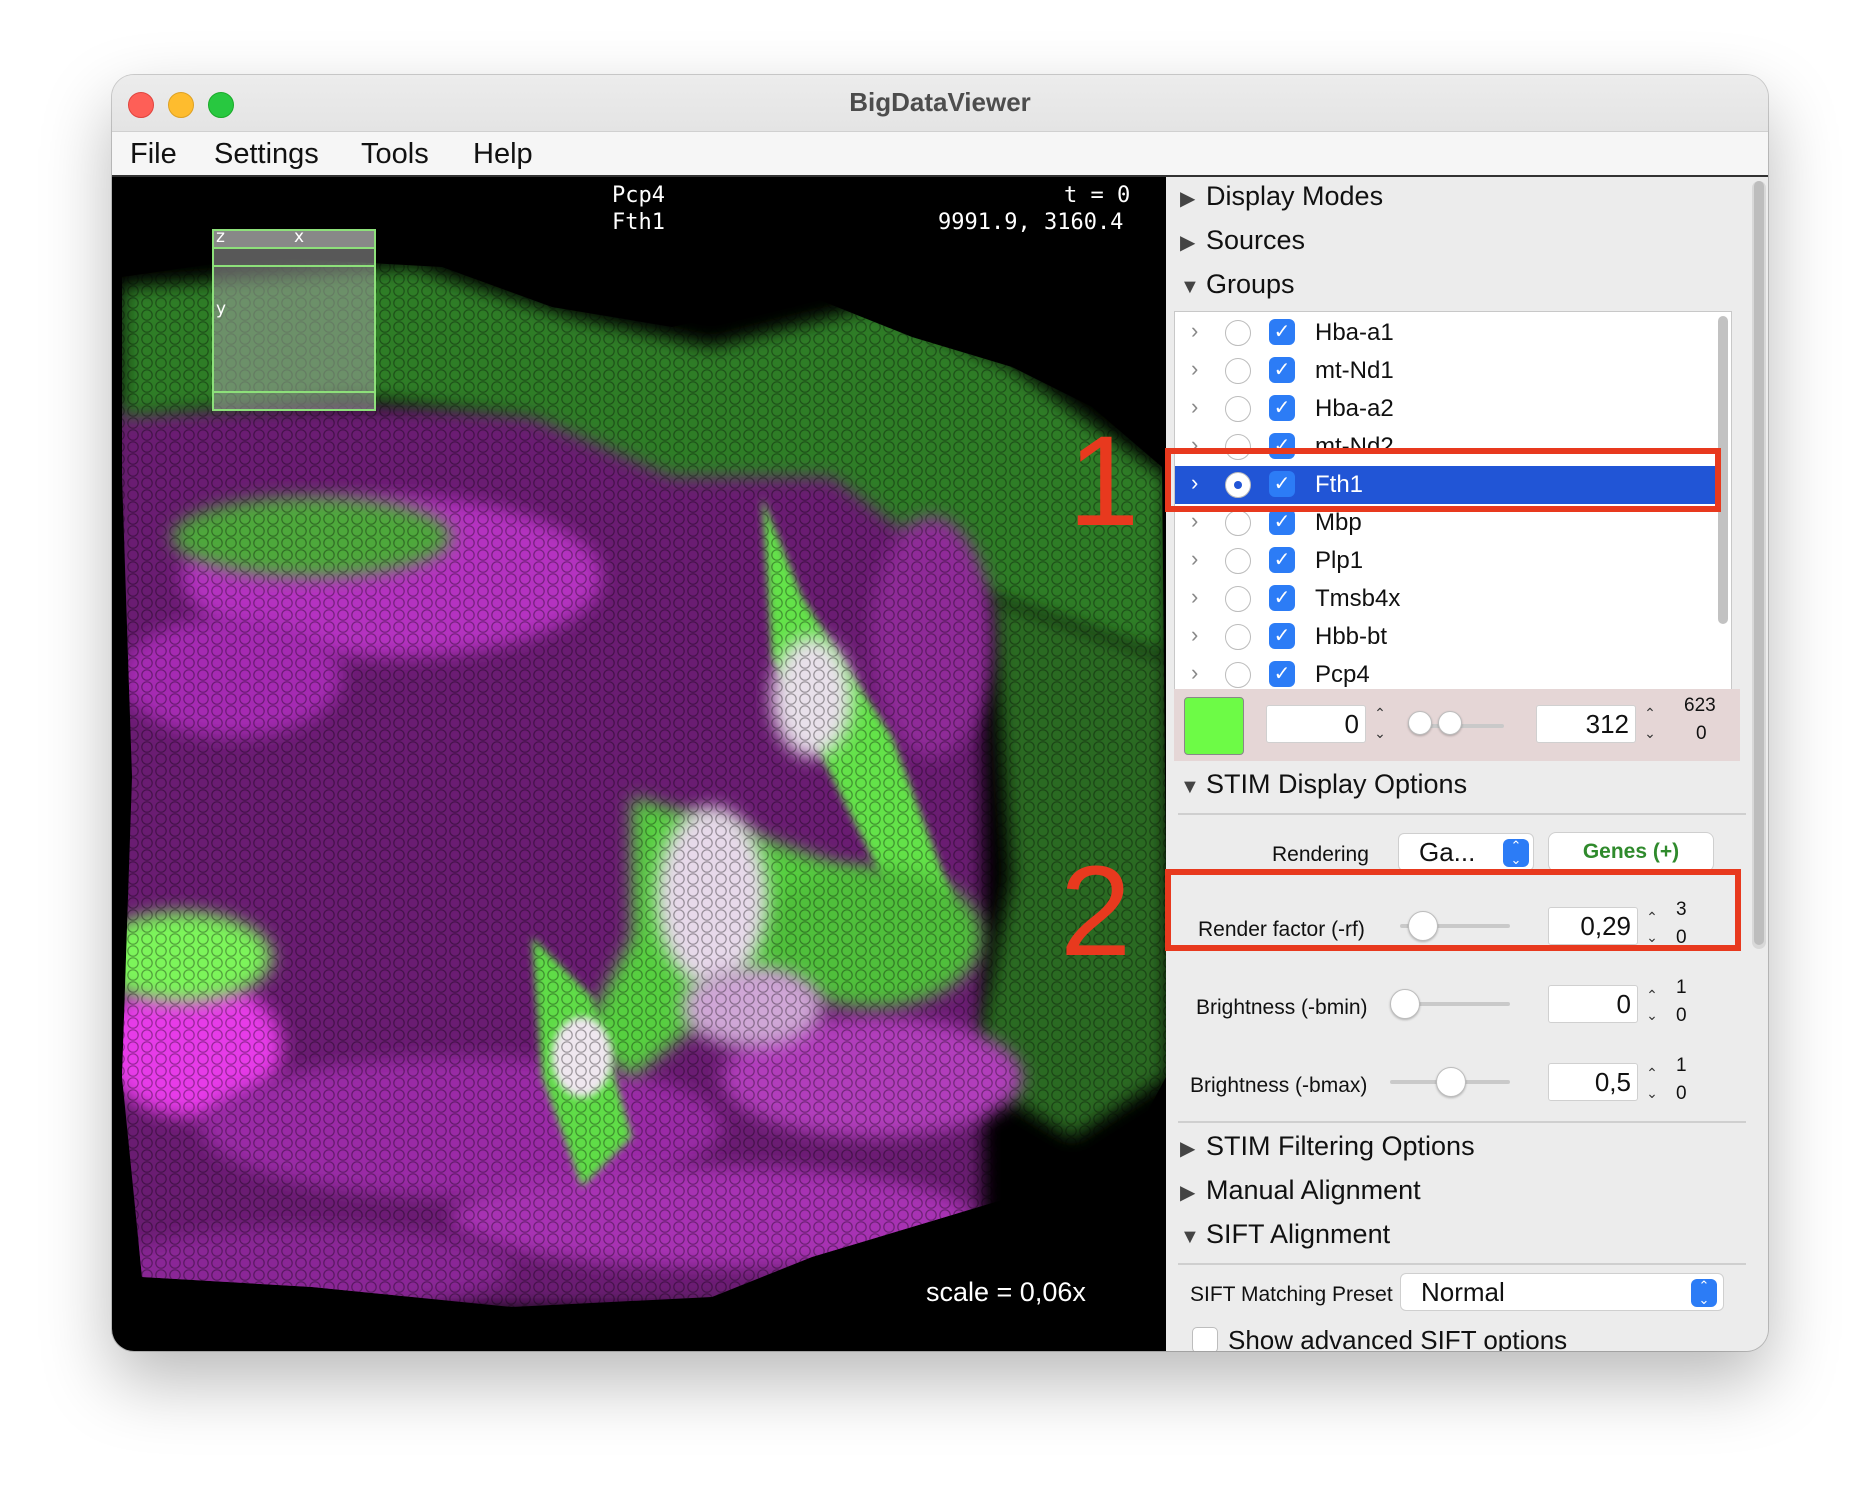  What do you see at coordinates (1681, 1093) in the screenshot?
I see `brightness-bmax-min: 0` at bounding box center [1681, 1093].